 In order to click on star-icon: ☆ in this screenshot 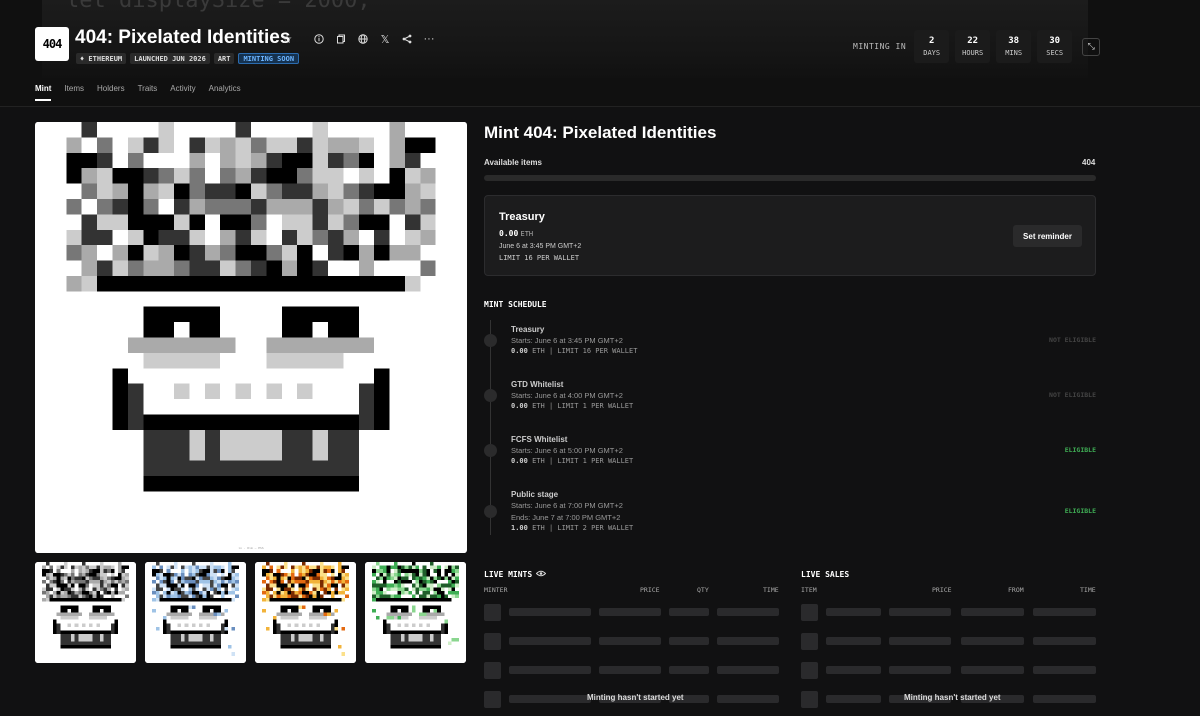, I will do `click(287, 39)`.